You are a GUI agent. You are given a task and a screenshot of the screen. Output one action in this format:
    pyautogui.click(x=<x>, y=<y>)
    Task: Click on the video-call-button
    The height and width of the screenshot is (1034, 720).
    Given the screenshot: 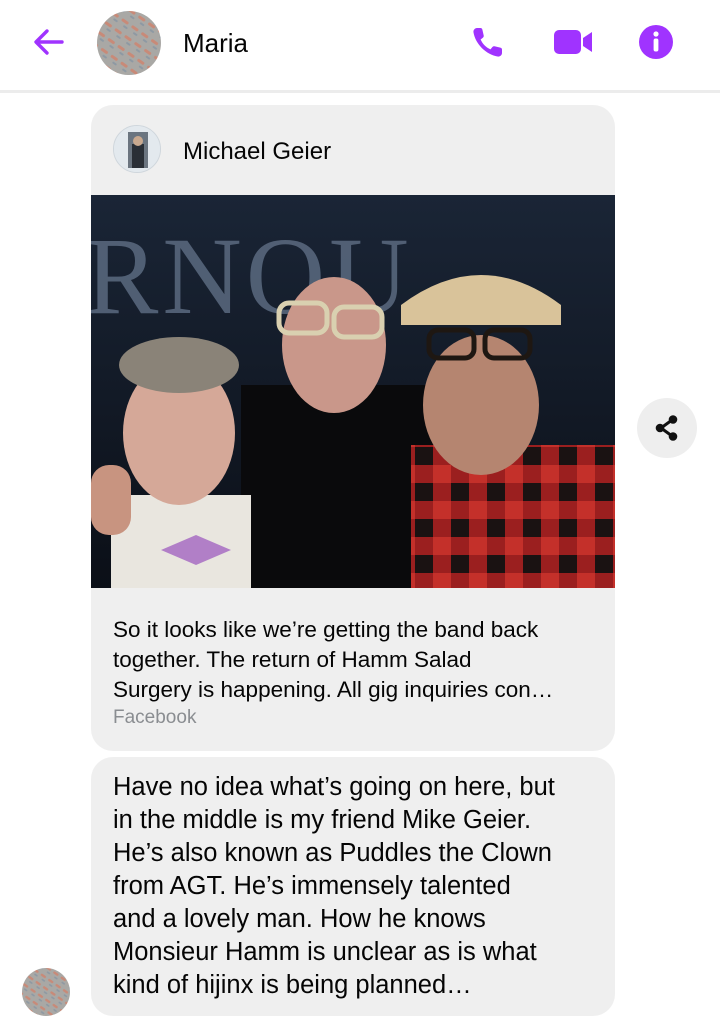 What is the action you would take?
    pyautogui.click(x=572, y=42)
    